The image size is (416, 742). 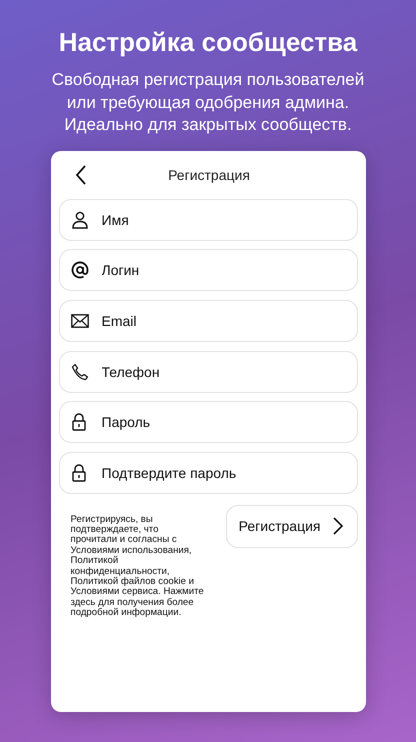 What do you see at coordinates (208, 270) in the screenshot?
I see `input-field: Логин` at bounding box center [208, 270].